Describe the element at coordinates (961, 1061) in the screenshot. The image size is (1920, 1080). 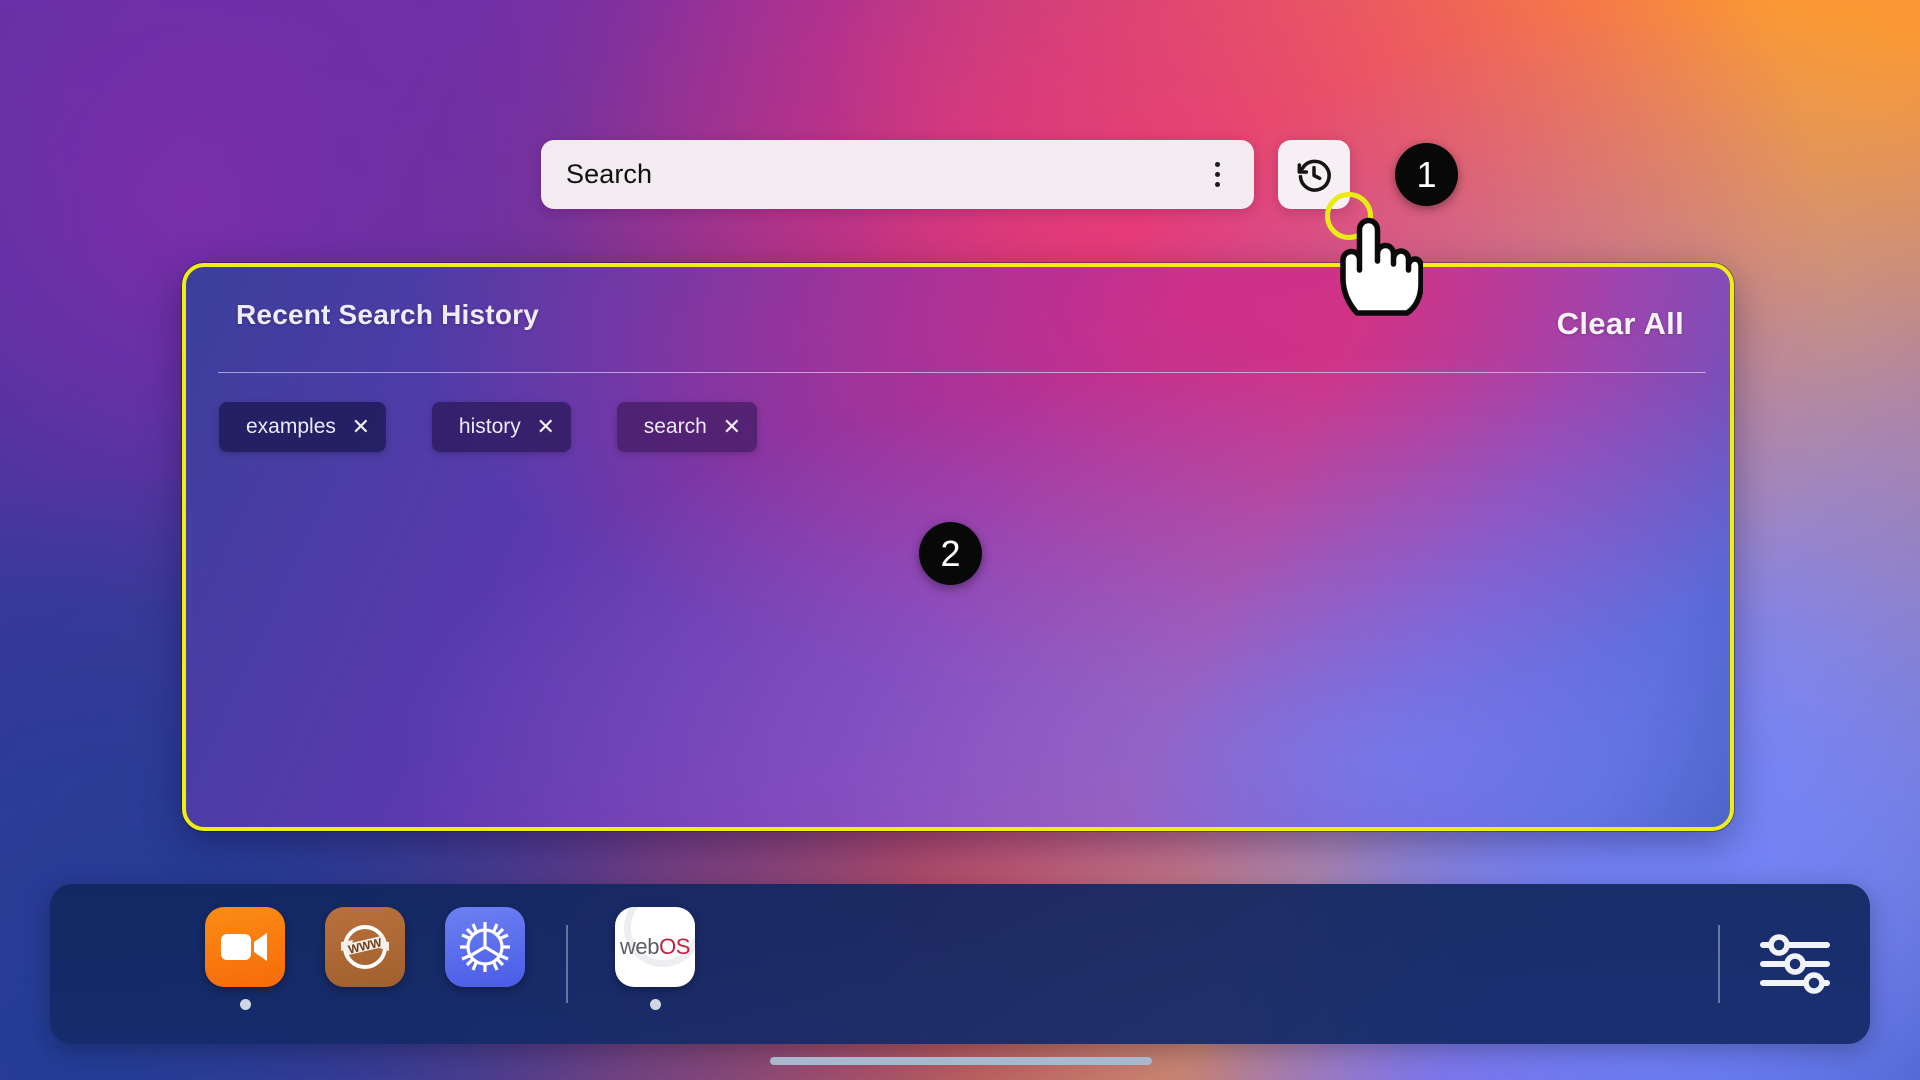
I see `home-indicator` at that location.